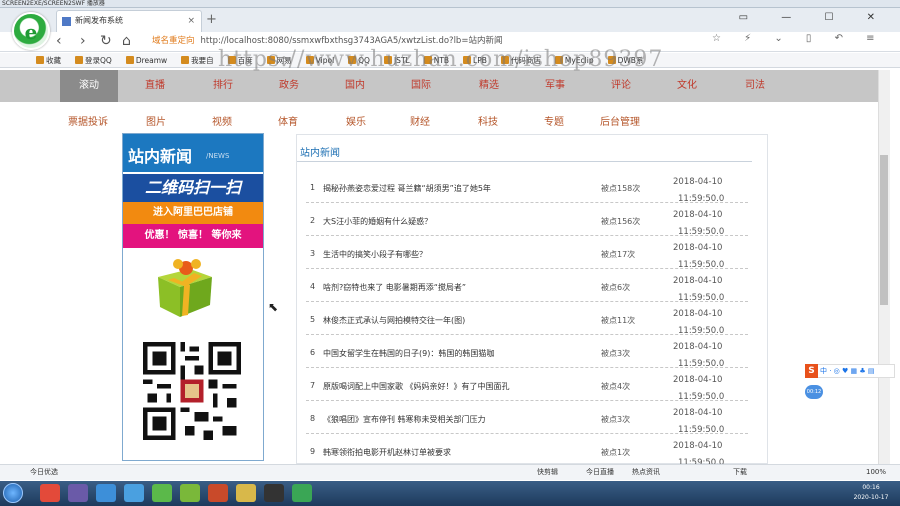 This screenshot has width=900, height=506. I want to click on submenu-item-5: 财经, so click(420, 120).